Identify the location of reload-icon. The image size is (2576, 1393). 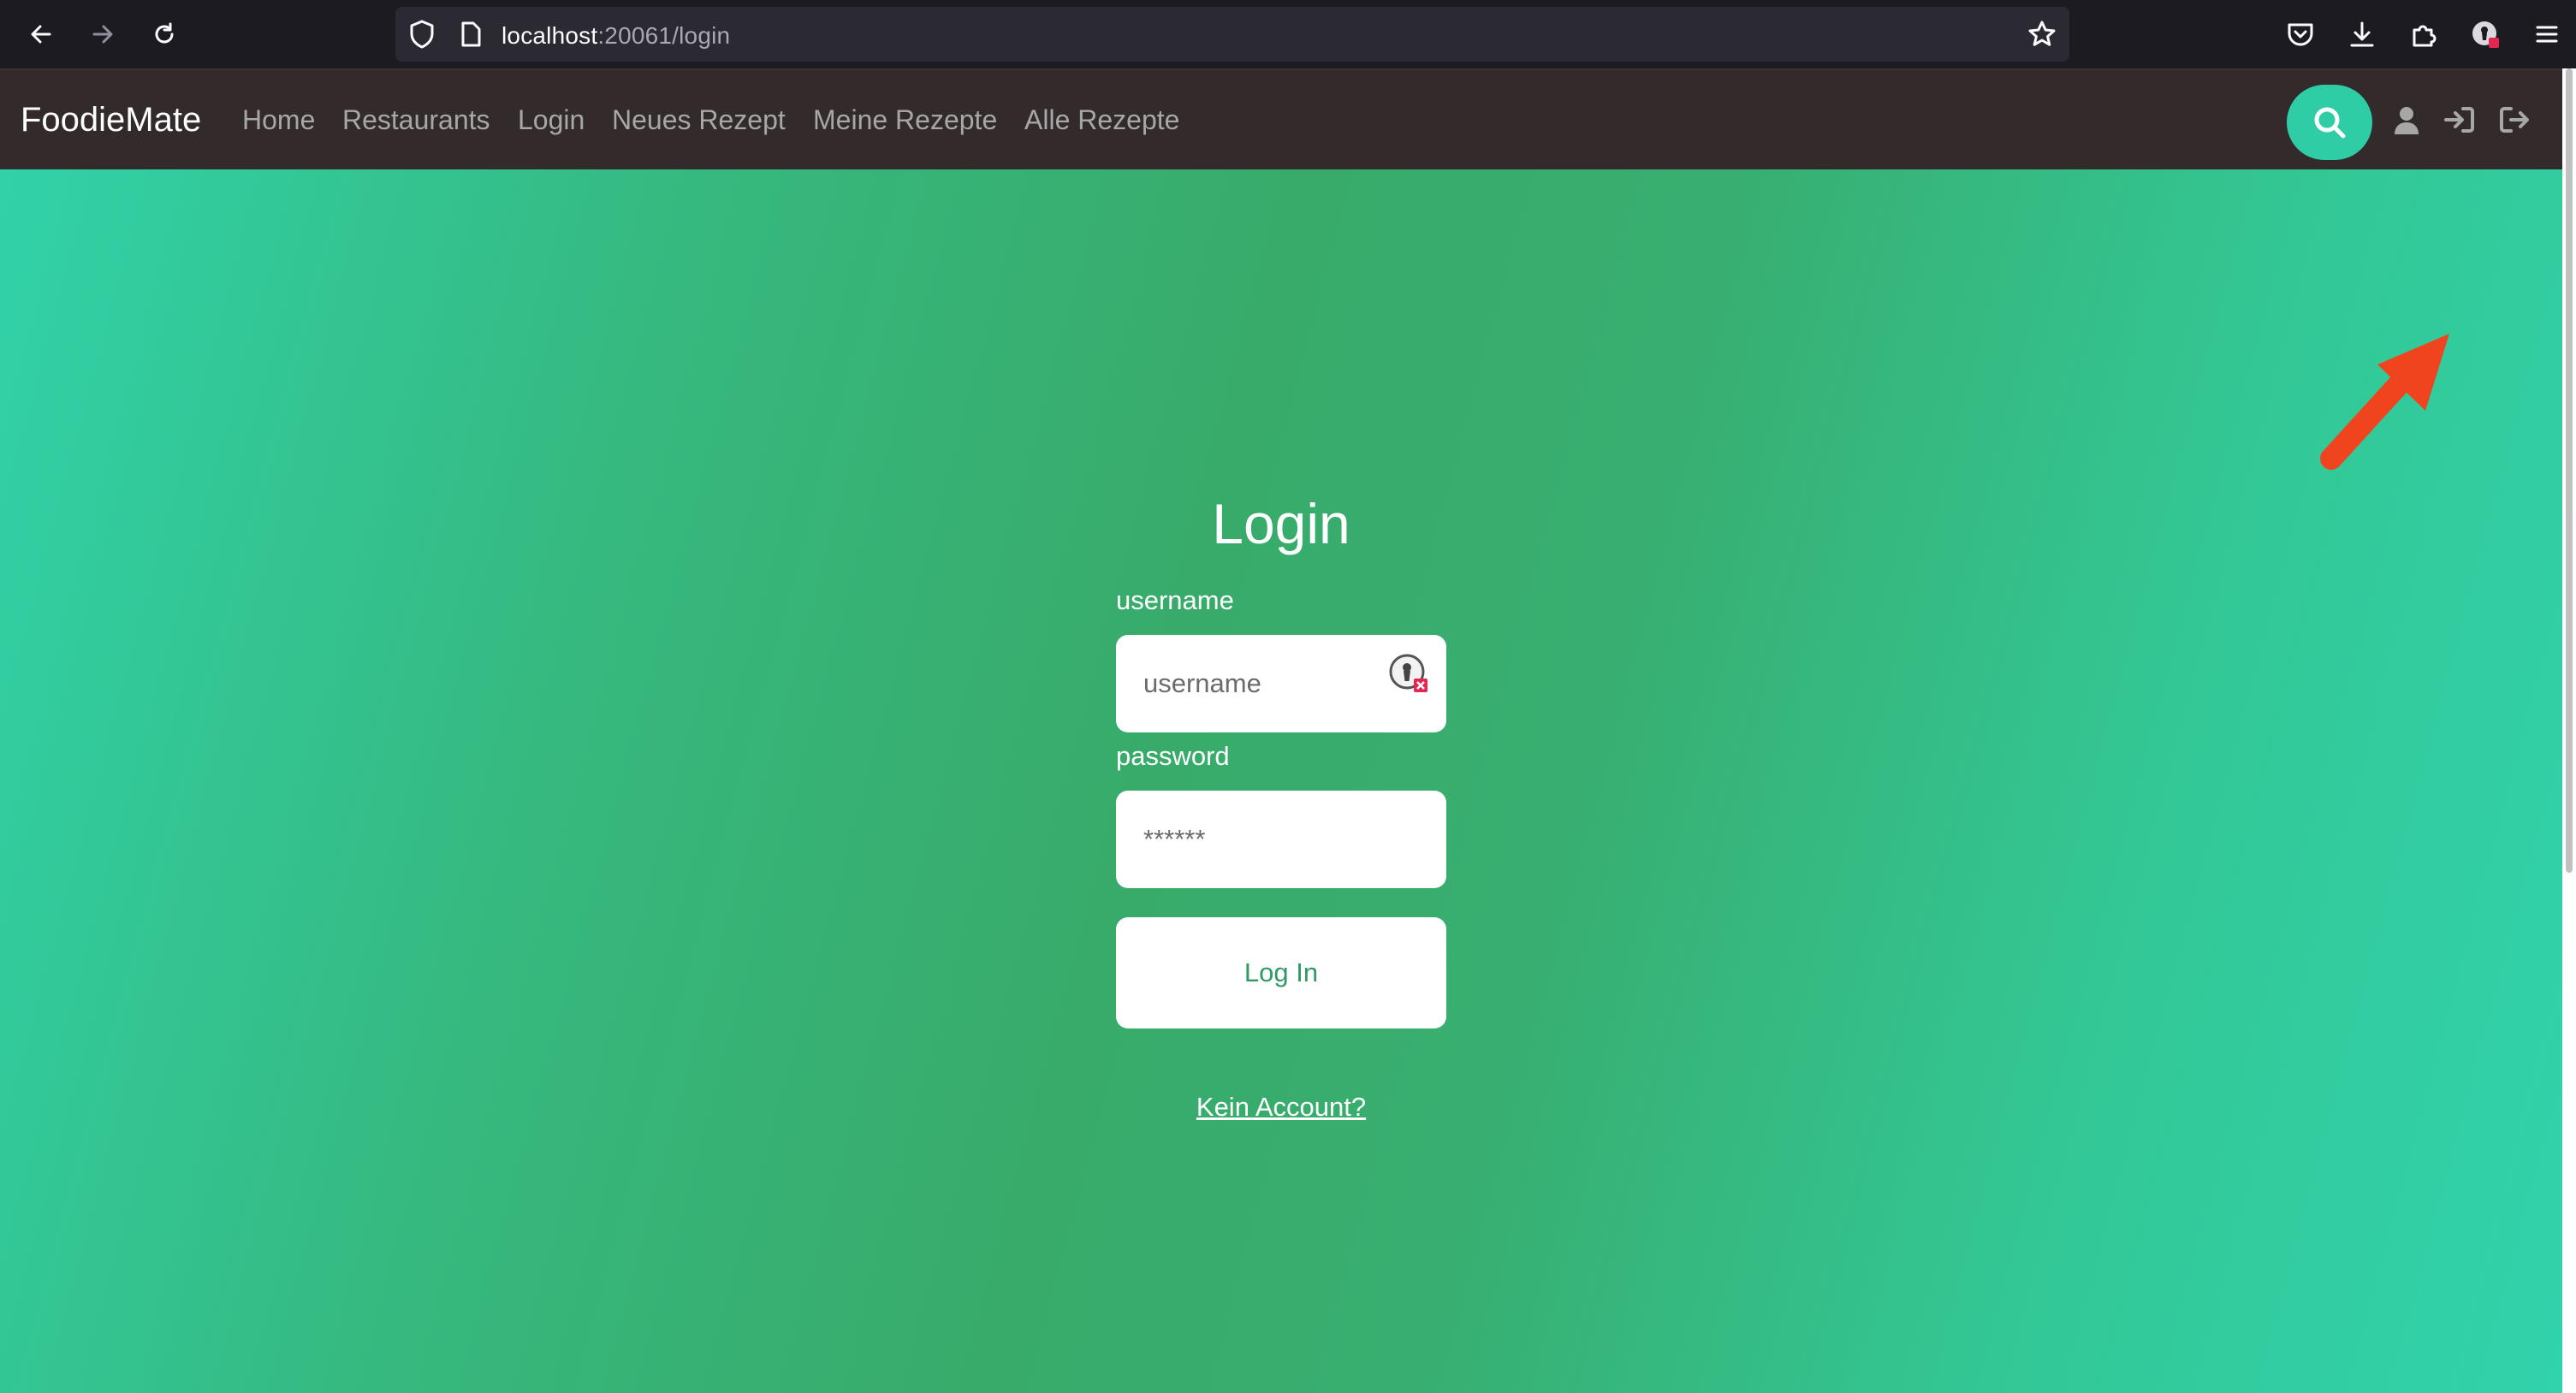
(164, 33).